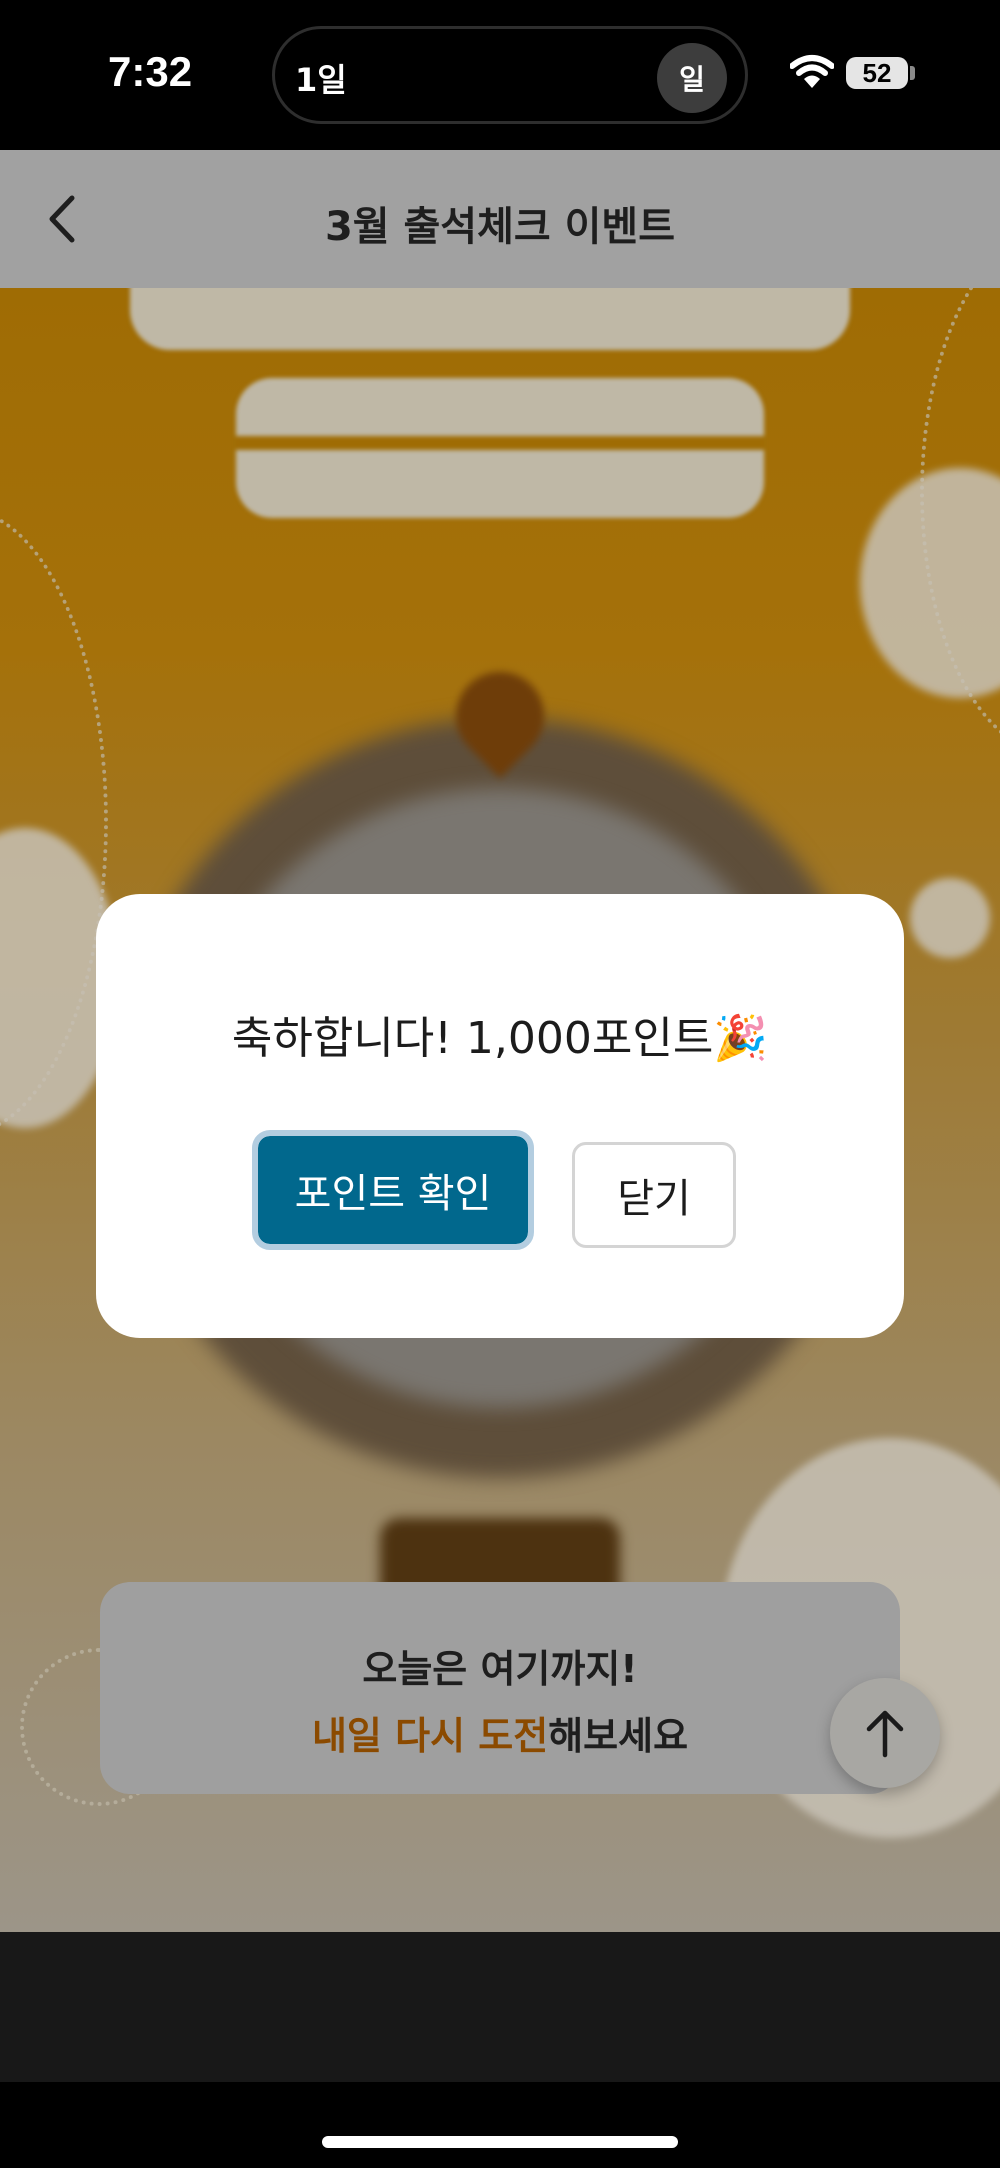 The width and height of the screenshot is (1000, 2168). I want to click on dialog-message: 축하합니다! 1,000포인트🎉, so click(500, 1038).